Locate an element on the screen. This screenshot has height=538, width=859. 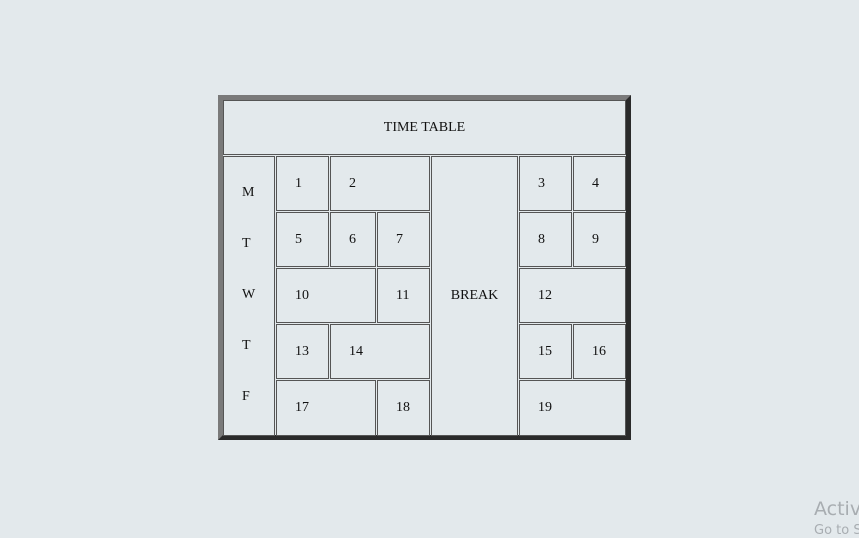
break-label: BREAK is located at coordinates (474, 295).